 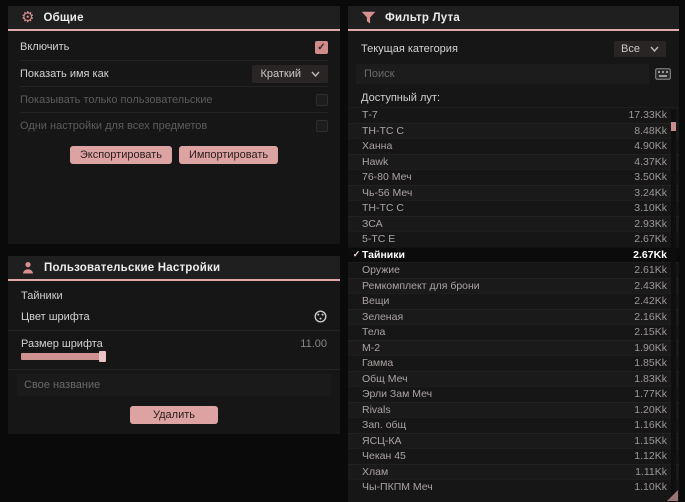 What do you see at coordinates (513, 394) in the screenshot?
I see `loot-item-row: Эрли Зам Меч 1.77Kk` at bounding box center [513, 394].